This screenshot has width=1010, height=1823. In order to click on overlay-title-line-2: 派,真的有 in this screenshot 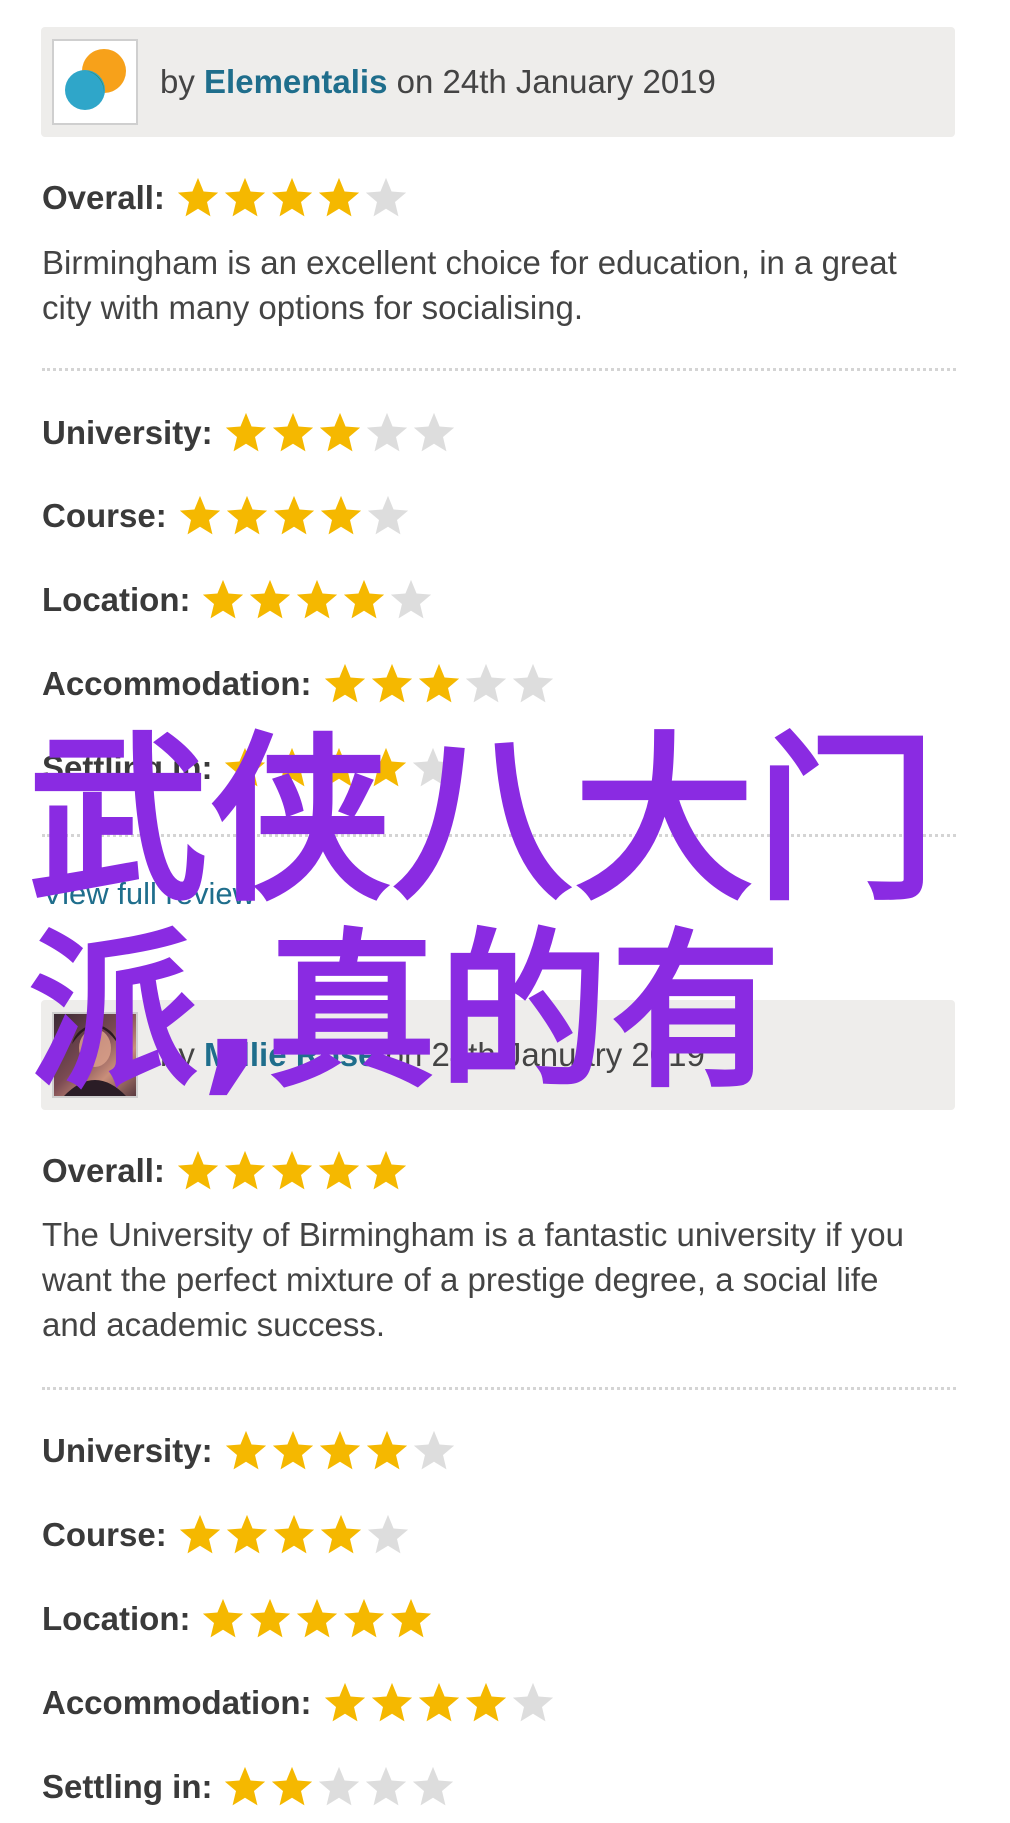, I will do `click(405, 1013)`.